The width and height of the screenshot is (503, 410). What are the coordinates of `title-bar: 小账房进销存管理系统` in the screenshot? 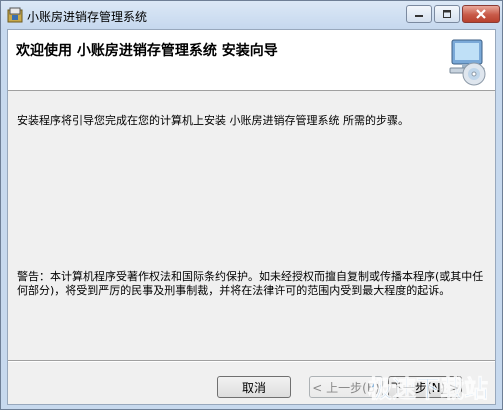 It's located at (251, 15).